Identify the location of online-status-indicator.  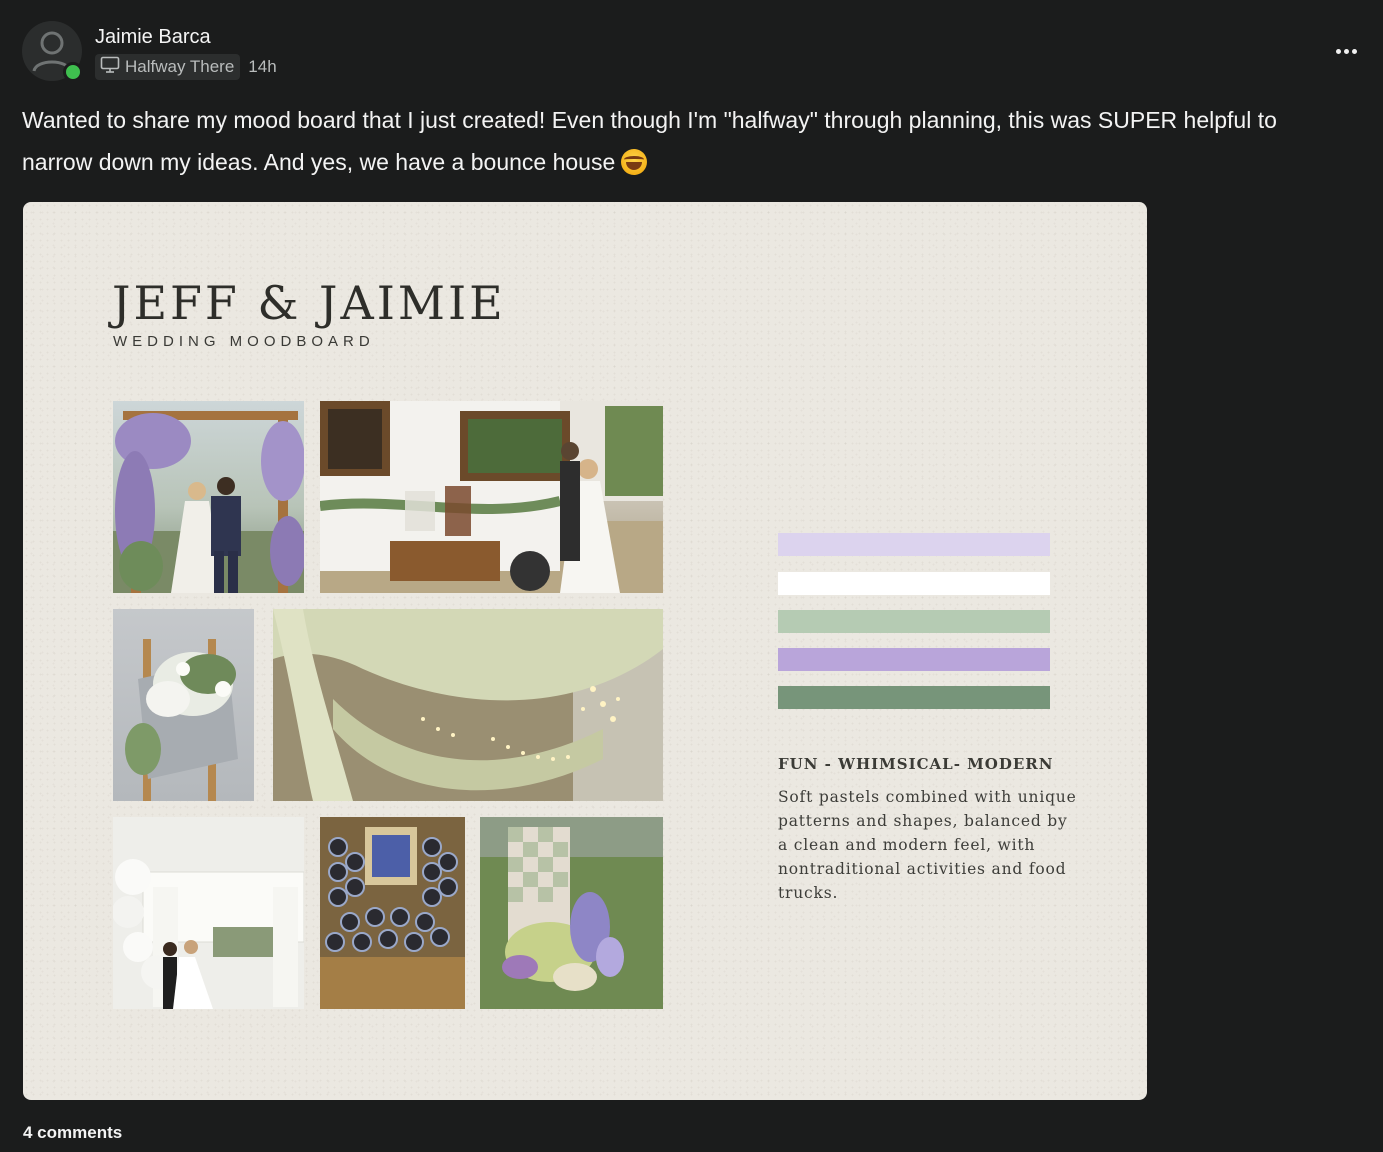
(73, 72).